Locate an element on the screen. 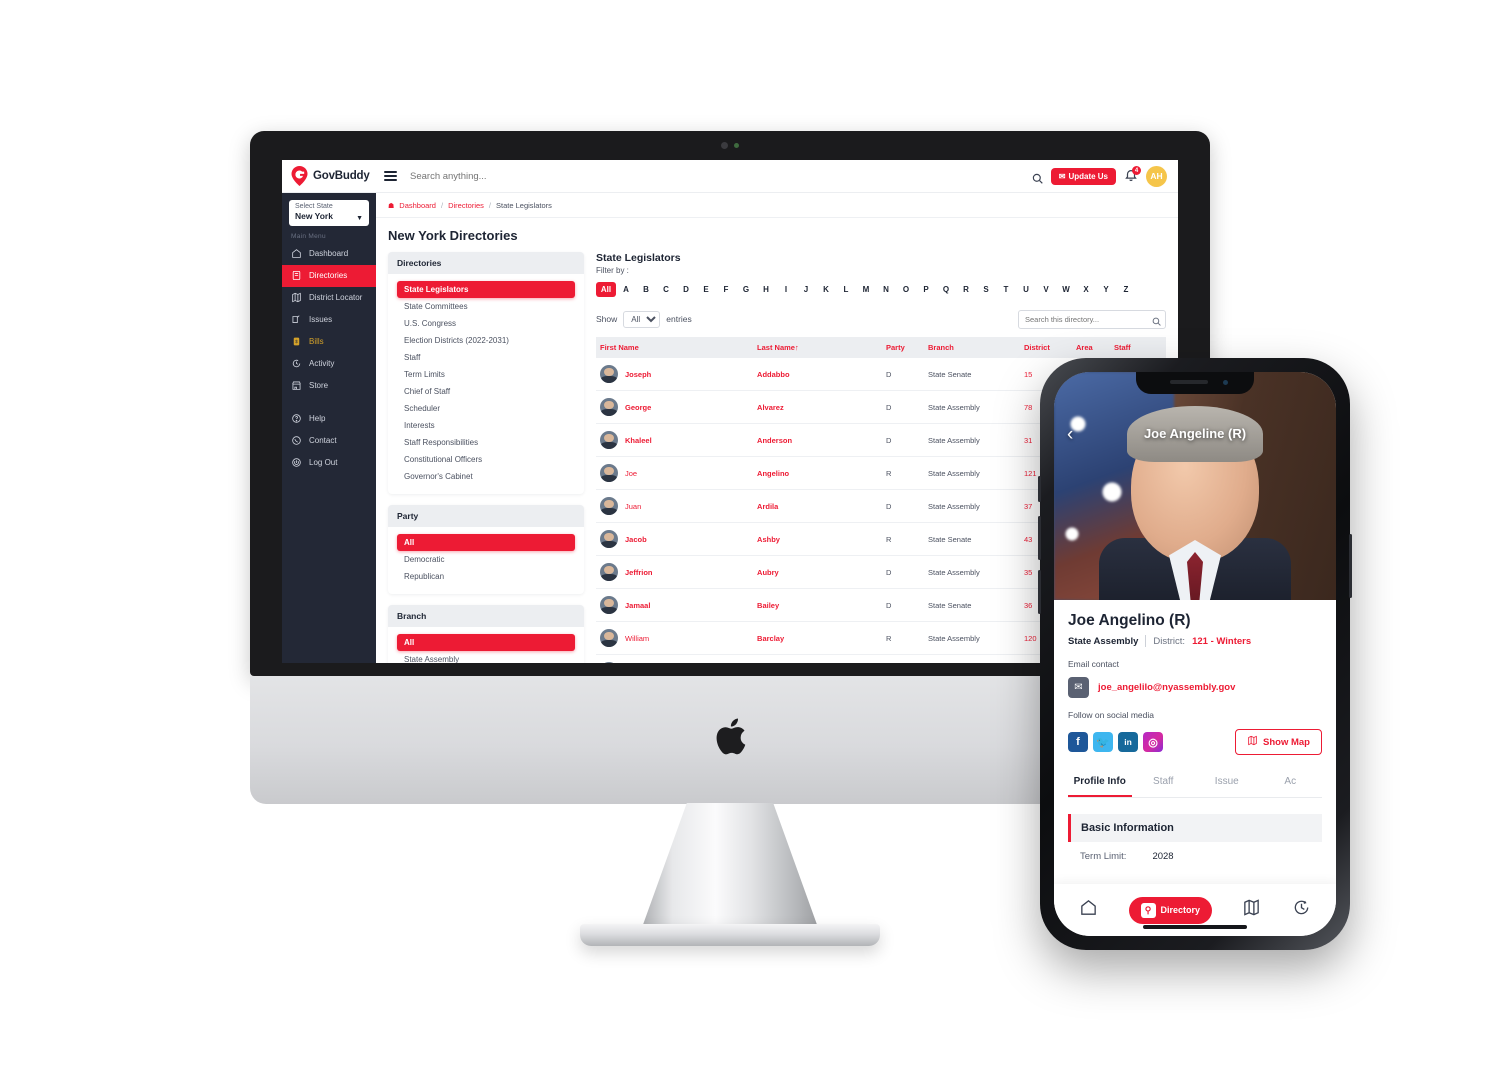 The height and width of the screenshot is (1072, 1500). last-name-link: Anderson is located at coordinates (817, 440).